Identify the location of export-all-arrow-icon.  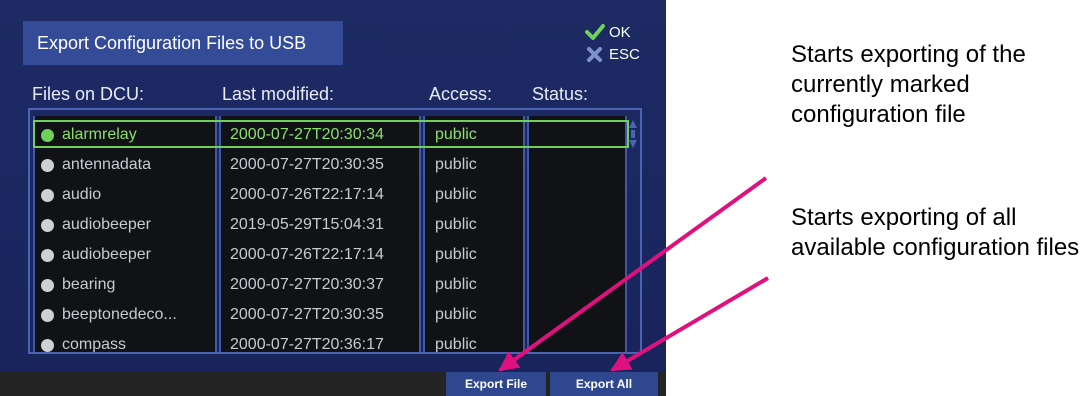
(690, 324).